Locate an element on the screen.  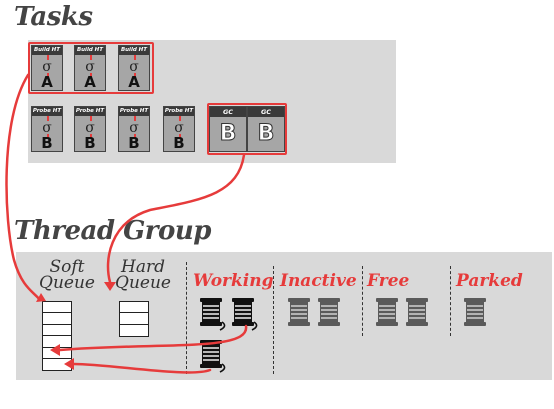
gc-to-hard-queue-arrow is located at coordinates (176, 218).